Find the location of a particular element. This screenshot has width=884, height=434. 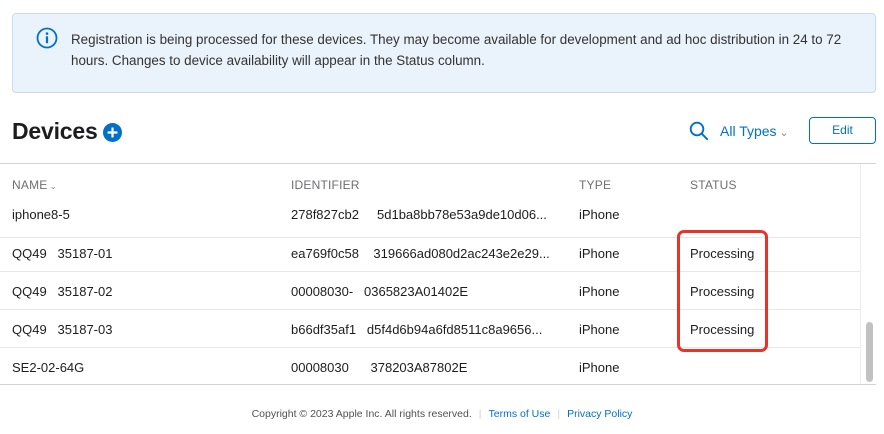

terms-of-use-link: Terms of Use is located at coordinates (519, 414).